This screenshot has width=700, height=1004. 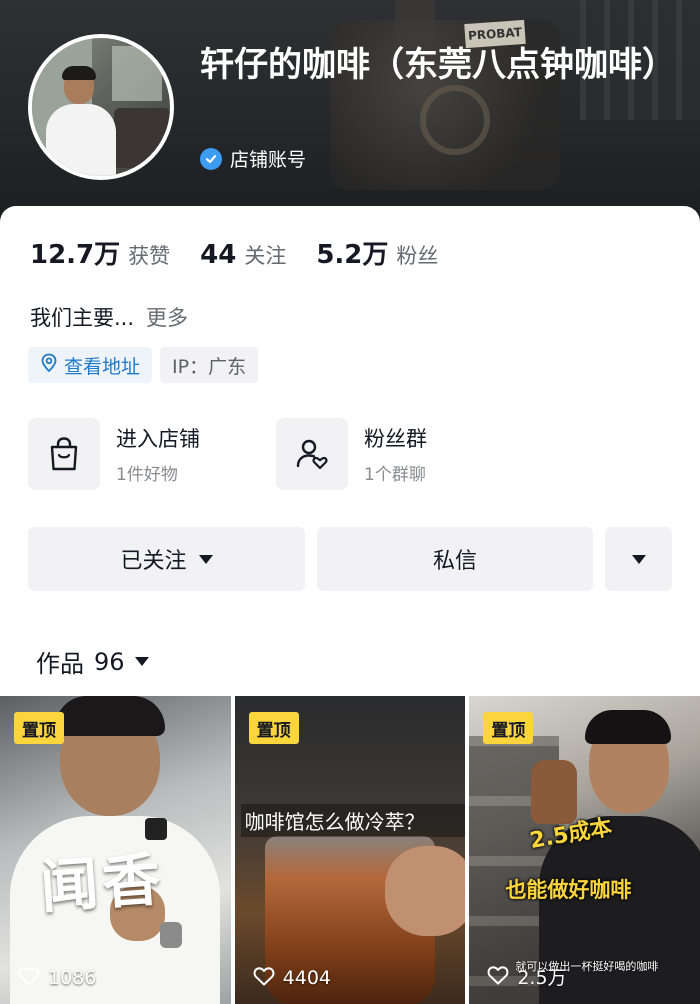 I want to click on action-buttons: 已关注 私信, so click(x=350, y=559).